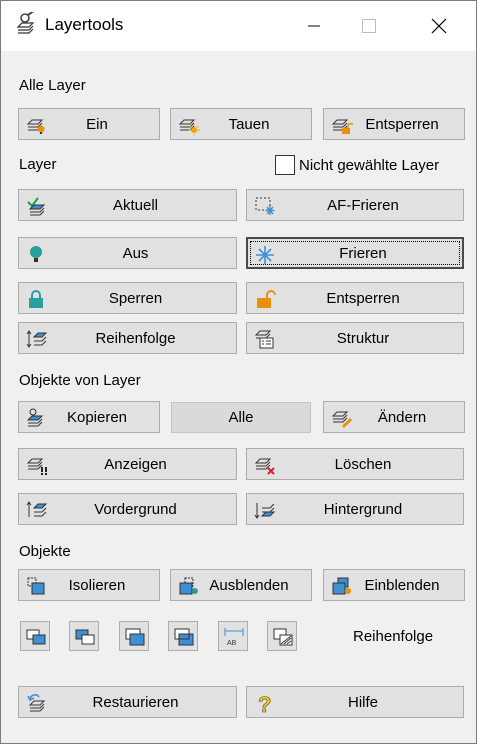 The image size is (477, 744). What do you see at coordinates (355, 509) in the screenshot?
I see `hintergrund-button: Hintergrund` at bounding box center [355, 509].